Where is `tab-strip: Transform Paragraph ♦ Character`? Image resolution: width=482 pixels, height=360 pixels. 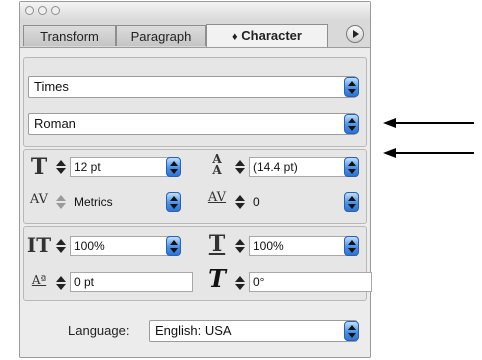
tab-strip: Transform Paragraph ♦ Character is located at coordinates (195, 34).